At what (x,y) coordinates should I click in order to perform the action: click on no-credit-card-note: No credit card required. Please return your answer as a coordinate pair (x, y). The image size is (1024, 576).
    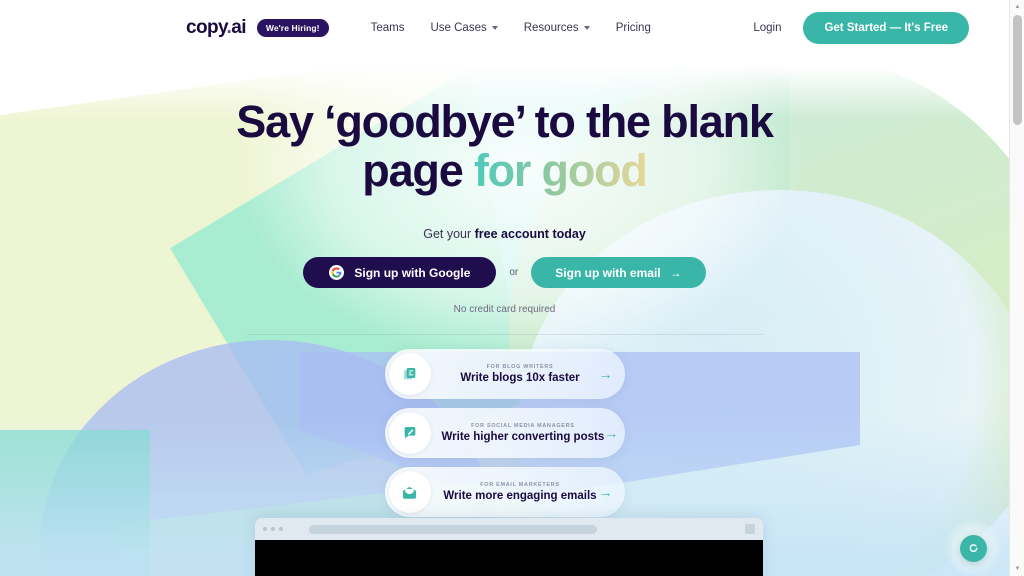
    Looking at the image, I should click on (504, 310).